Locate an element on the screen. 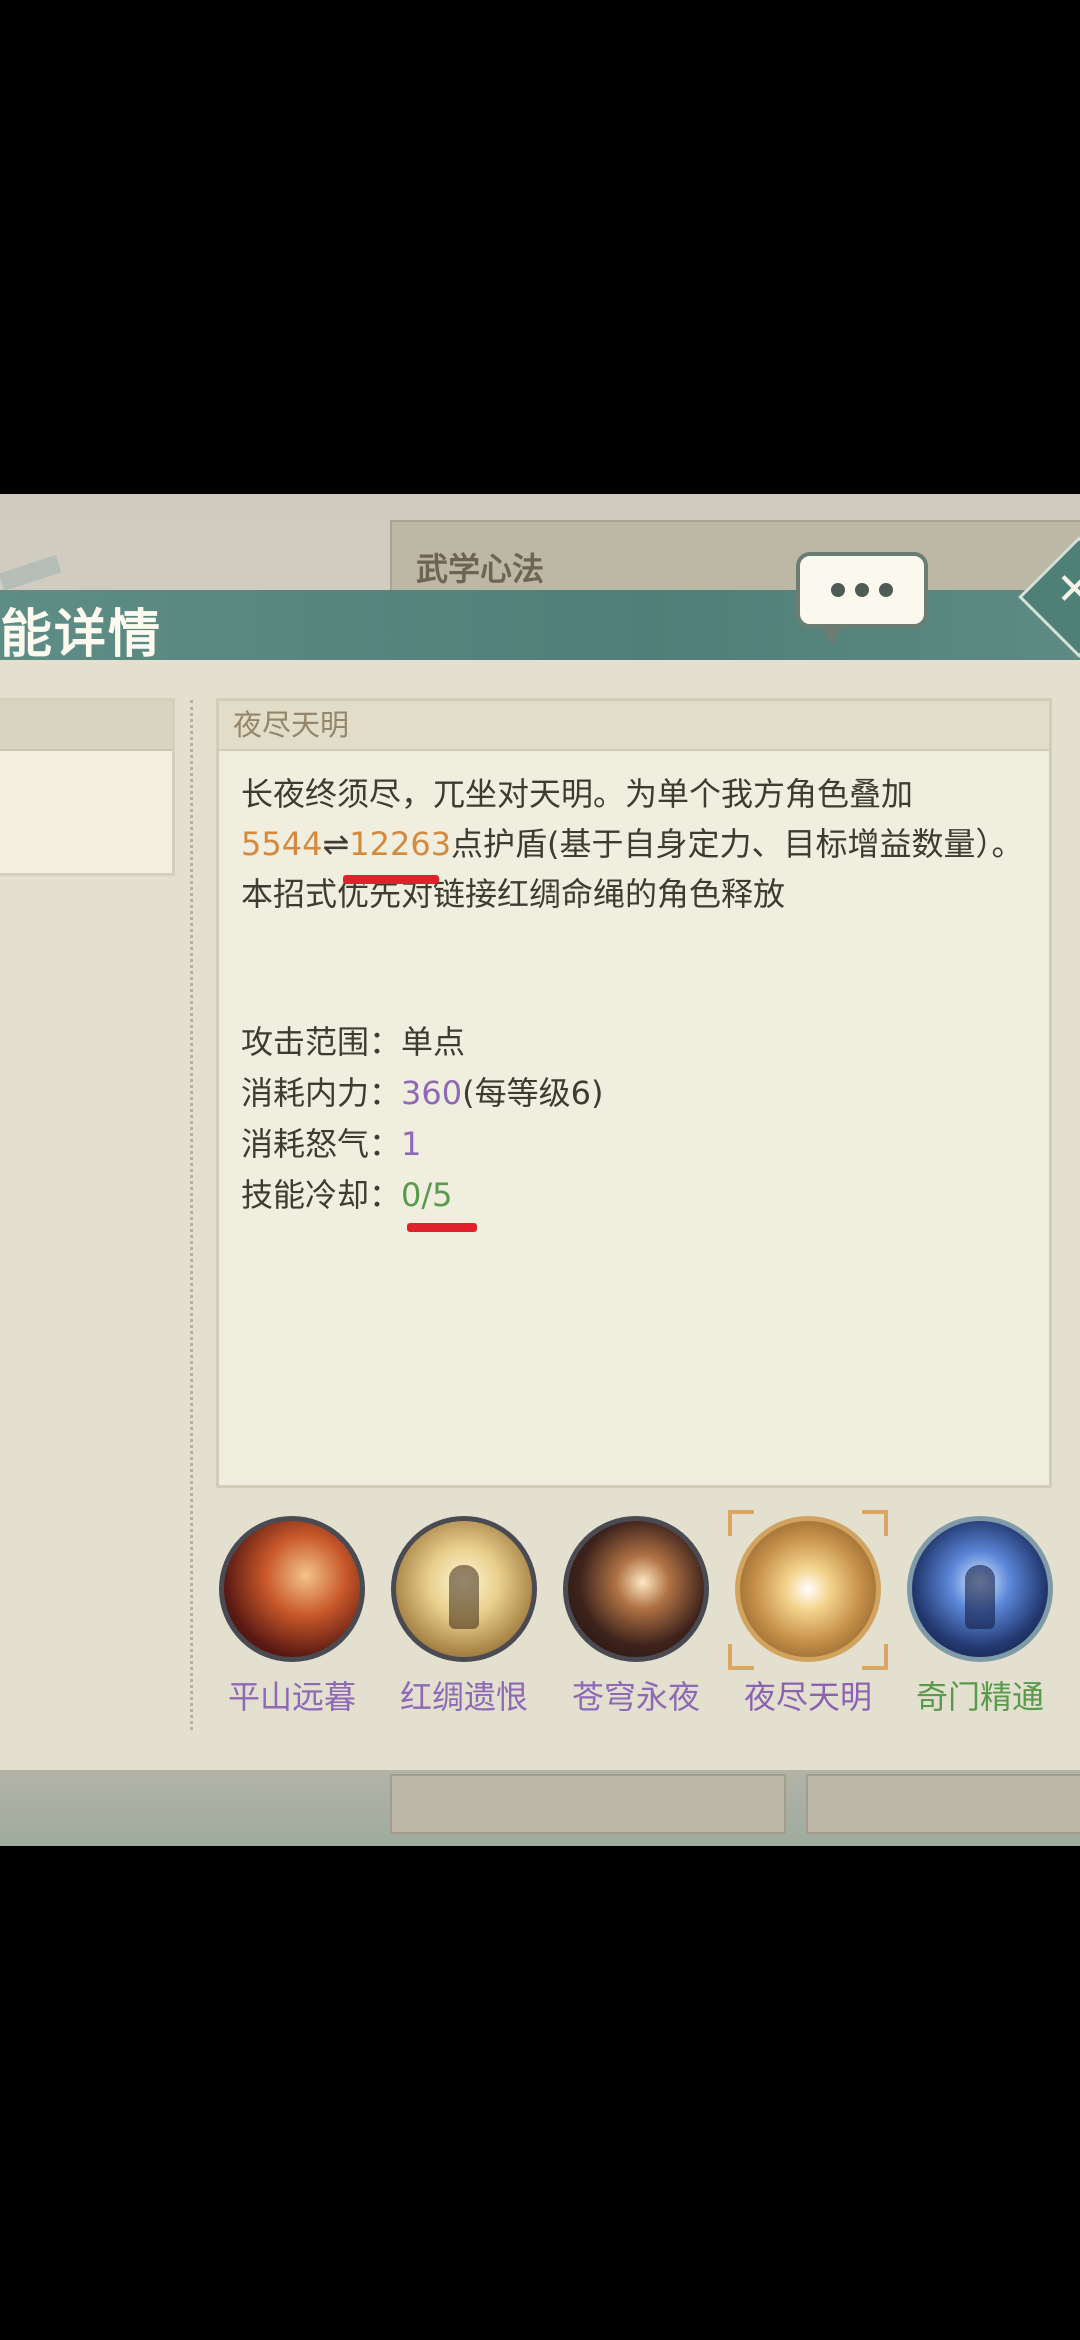  skill-label: 平山远暮 is located at coordinates (291, 1697).